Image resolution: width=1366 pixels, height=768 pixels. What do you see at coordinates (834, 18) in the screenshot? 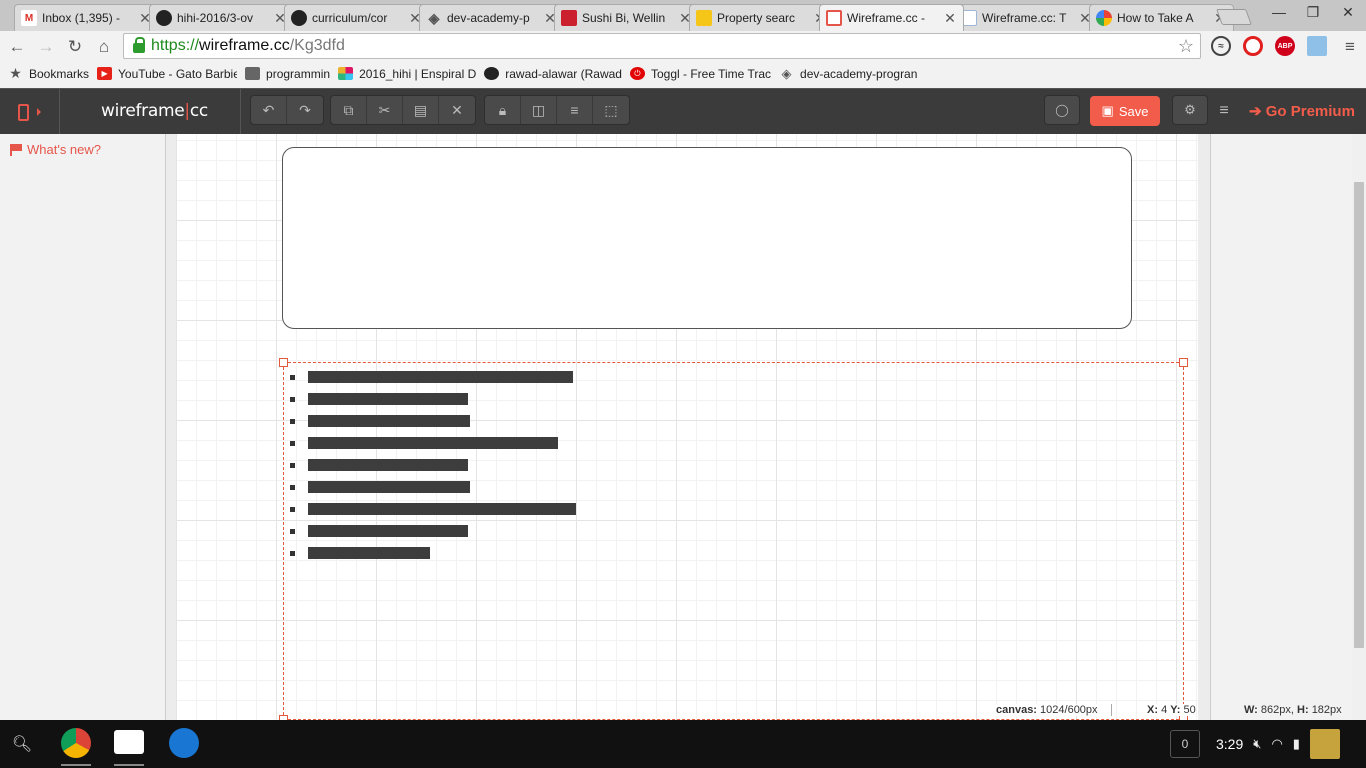
I see `wireframe-icon` at bounding box center [834, 18].